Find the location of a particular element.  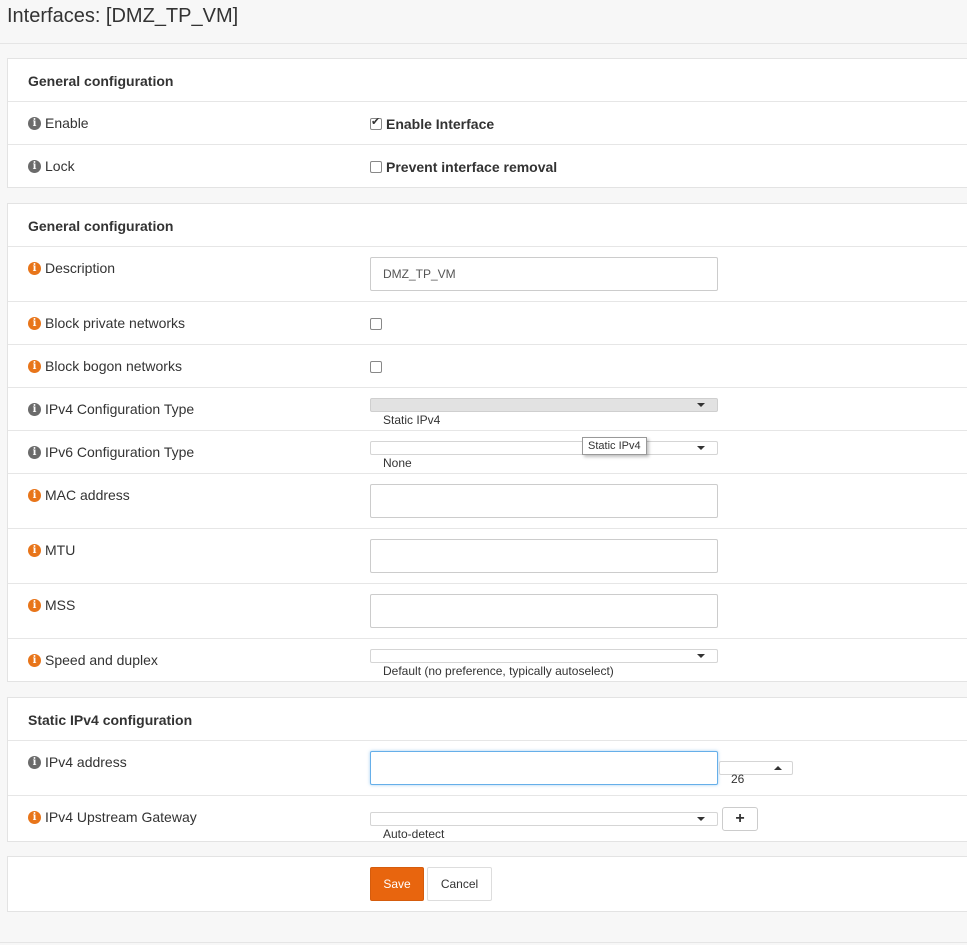

lock-row: i Lock Prevent interface removal is located at coordinates (487, 167).